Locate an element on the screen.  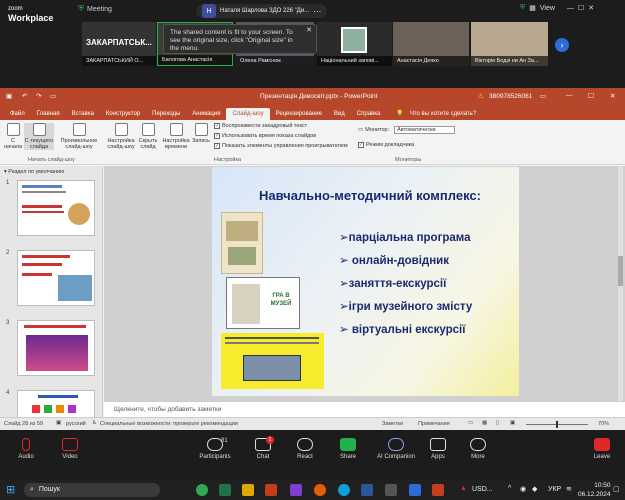
excel-icon is located at coordinates (225, 490).